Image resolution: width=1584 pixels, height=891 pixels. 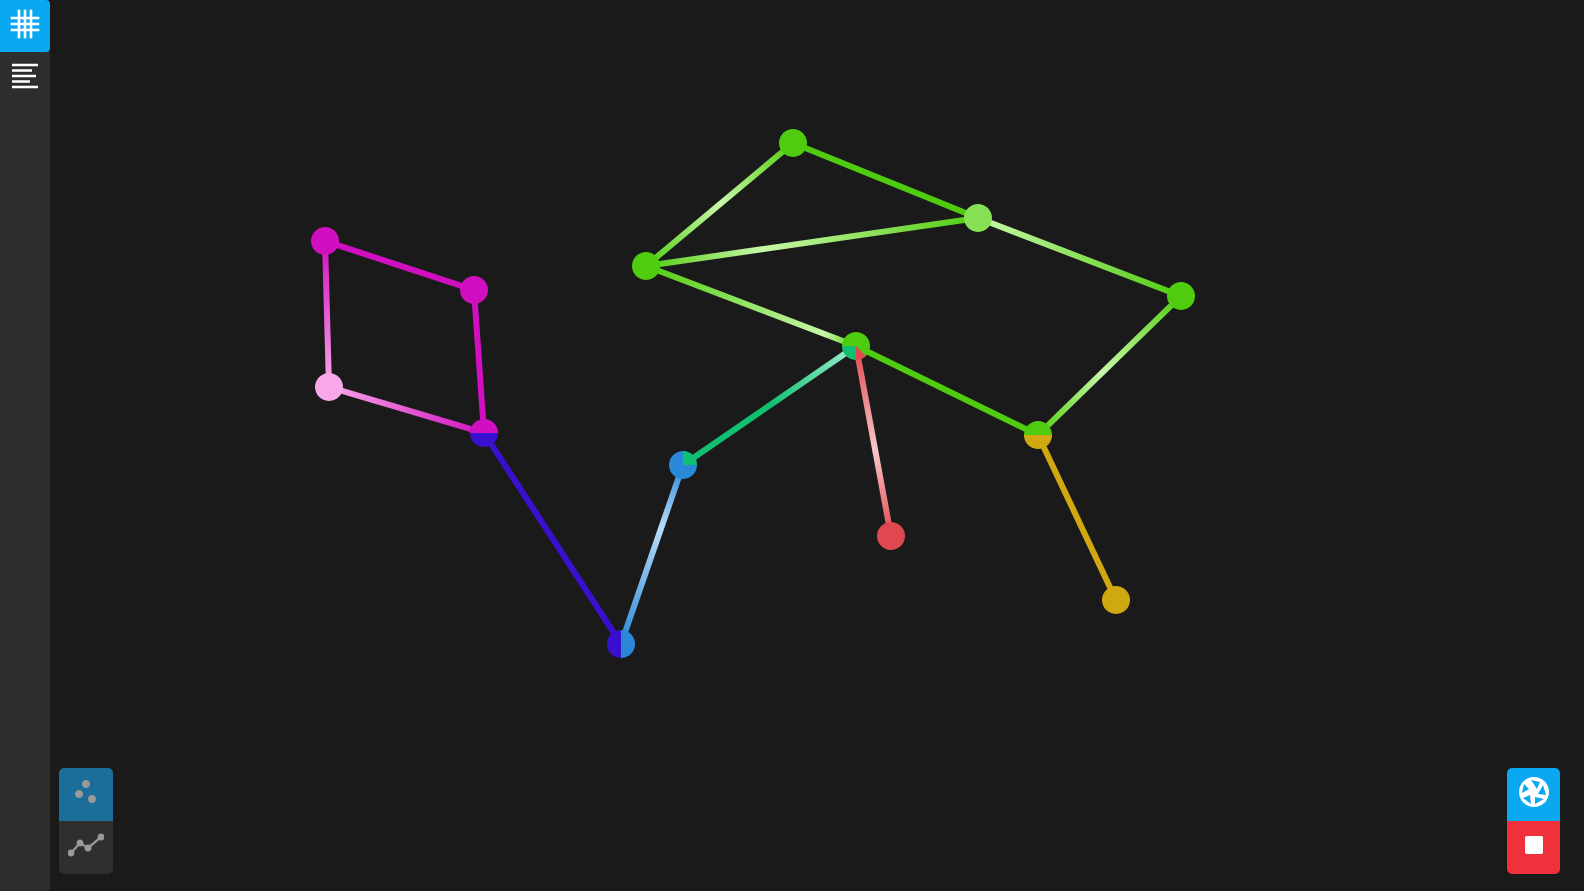 I want to click on skeleton-green, so click(x=913, y=289).